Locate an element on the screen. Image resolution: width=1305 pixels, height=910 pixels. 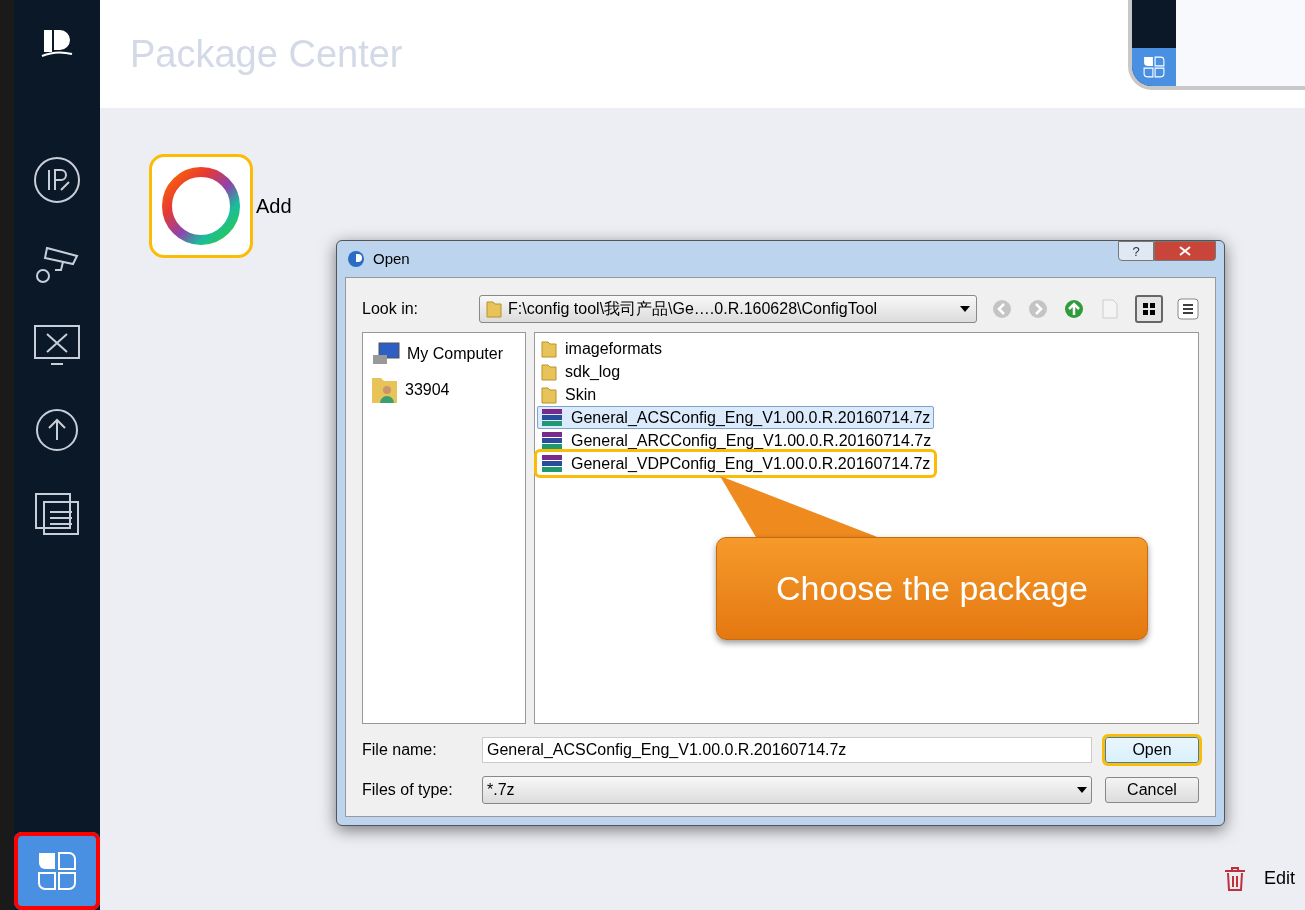
dialog-title: Open is located at coordinates (391, 258).